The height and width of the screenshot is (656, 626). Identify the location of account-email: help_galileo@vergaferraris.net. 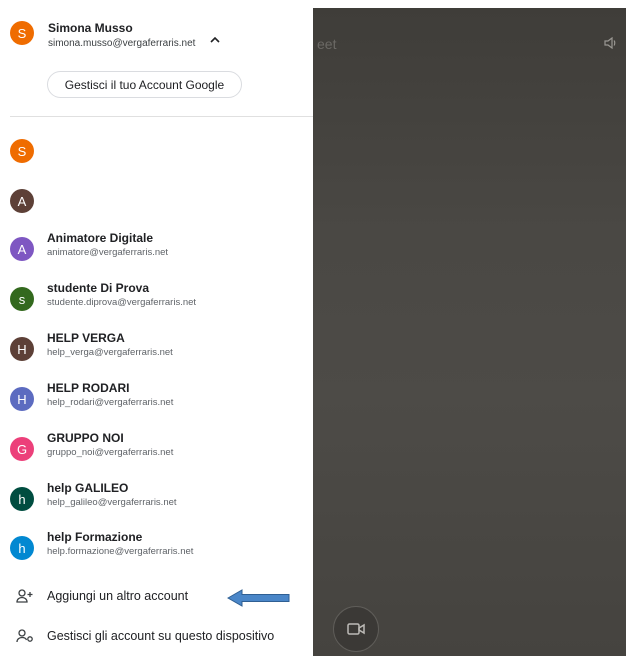
(112, 502).